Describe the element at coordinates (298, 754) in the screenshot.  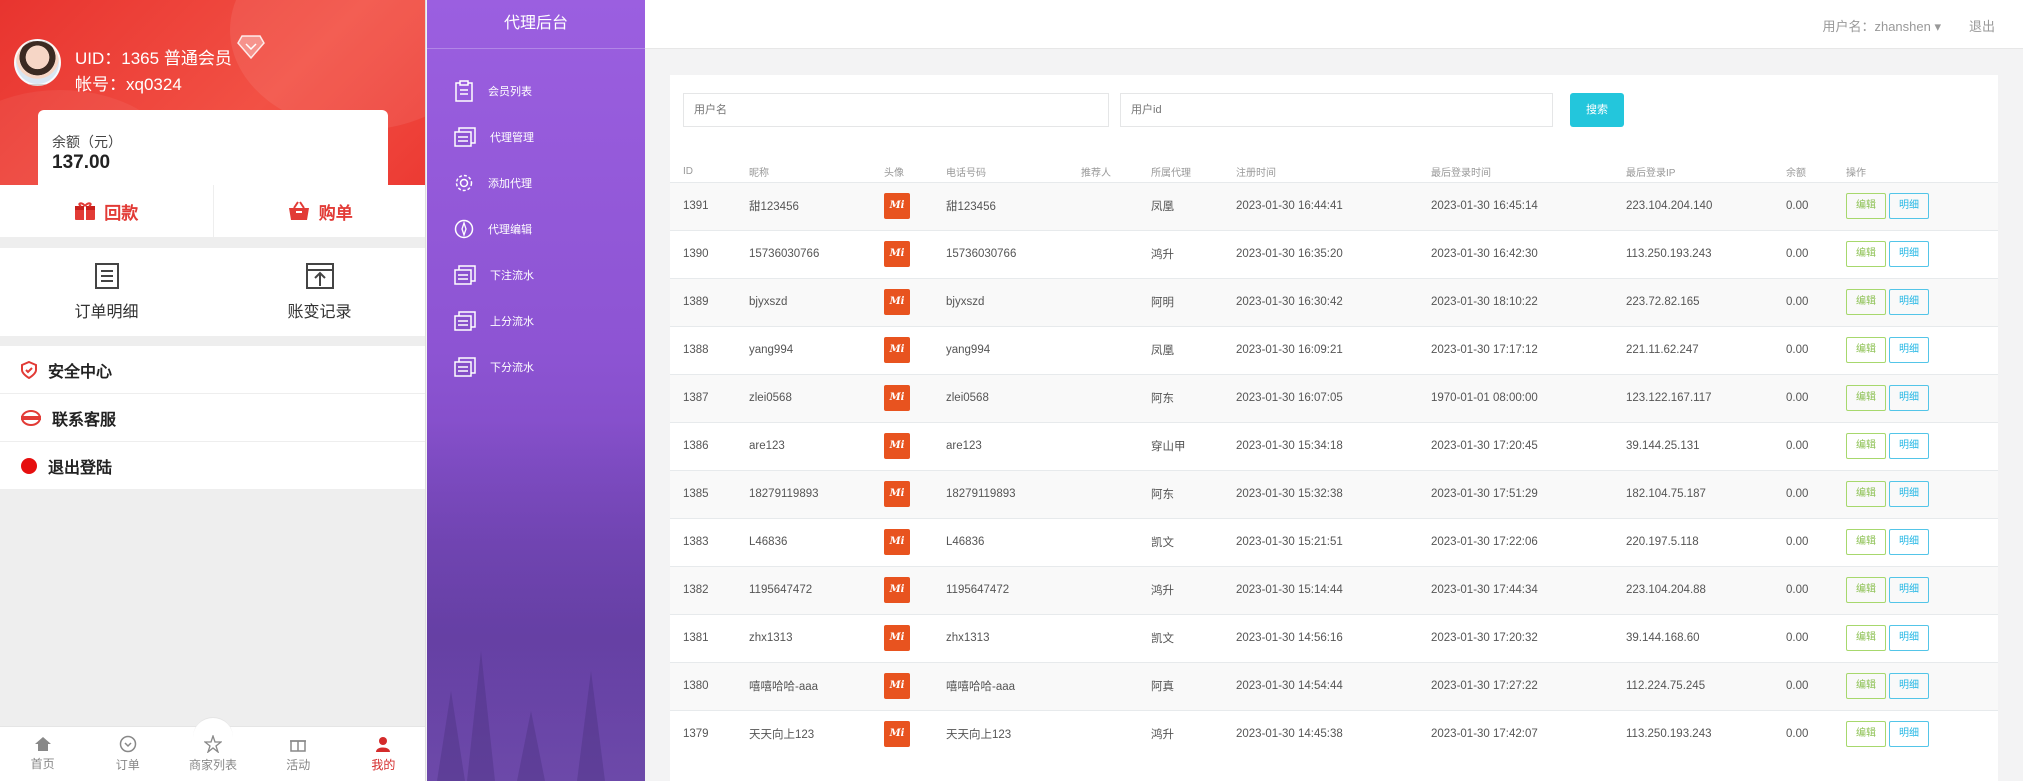
I see `tab-activity: 活动` at that location.